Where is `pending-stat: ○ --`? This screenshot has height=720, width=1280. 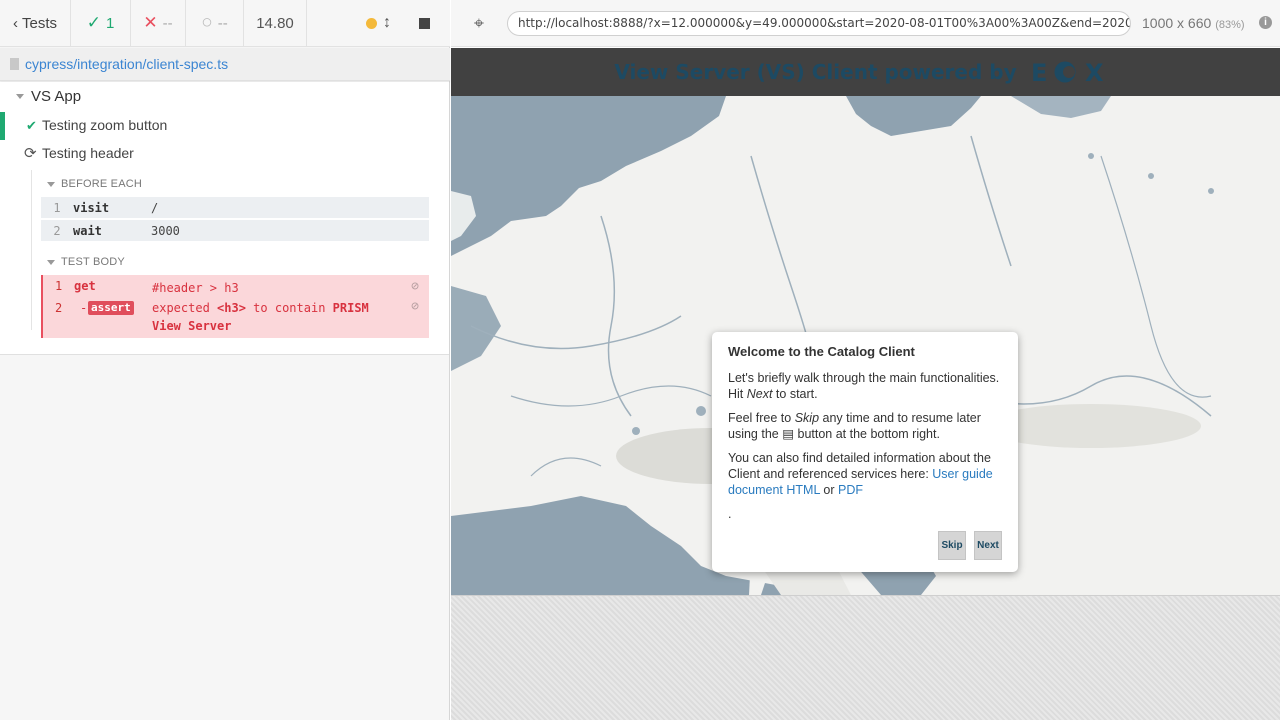 pending-stat: ○ -- is located at coordinates (215, 23).